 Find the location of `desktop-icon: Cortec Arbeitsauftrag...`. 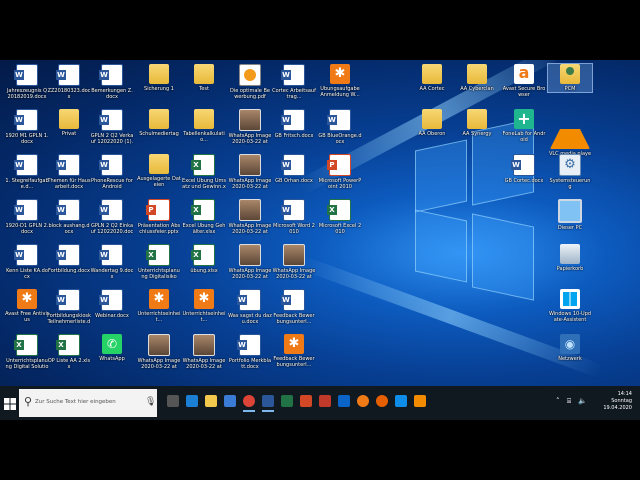

desktop-icon: Cortec Arbeitsauftrag... is located at coordinates (294, 82).